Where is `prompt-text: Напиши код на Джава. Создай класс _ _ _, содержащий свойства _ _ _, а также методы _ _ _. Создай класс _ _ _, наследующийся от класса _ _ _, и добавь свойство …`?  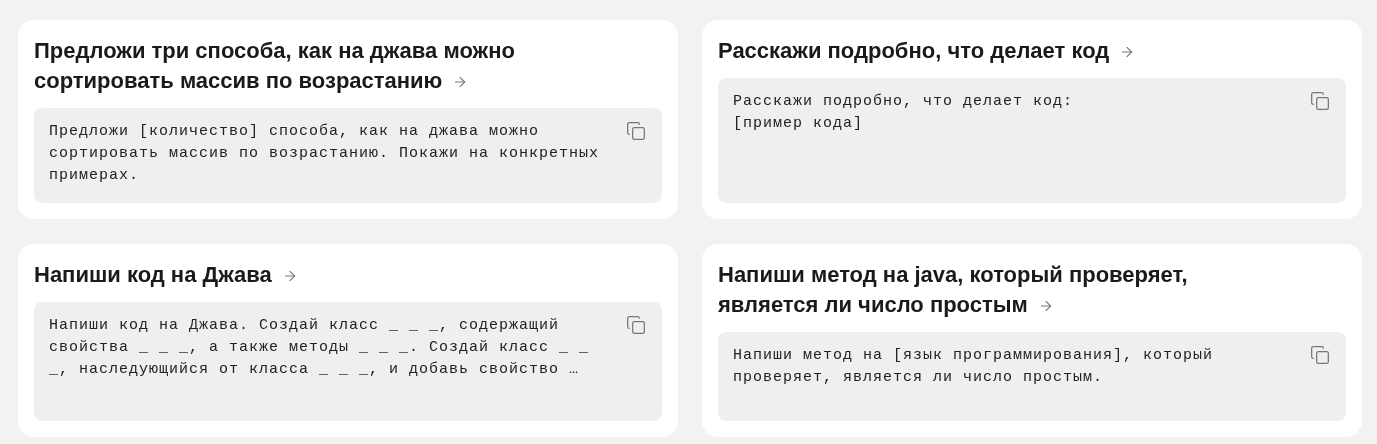 prompt-text: Напиши код на Джава. Создай класс _ _ _, содержащий свойства _ _ _, а также методы _ _ _. Создай класс _ _ _, наследующийся от класса _ _ _, и добавь свойство … is located at coordinates (320, 348).